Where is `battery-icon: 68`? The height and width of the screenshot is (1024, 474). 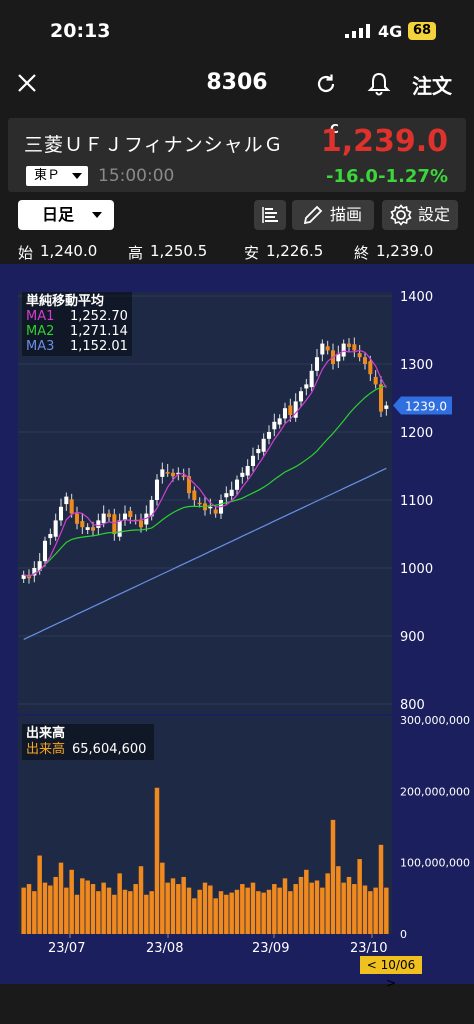
battery-icon: 68 is located at coordinates (422, 31).